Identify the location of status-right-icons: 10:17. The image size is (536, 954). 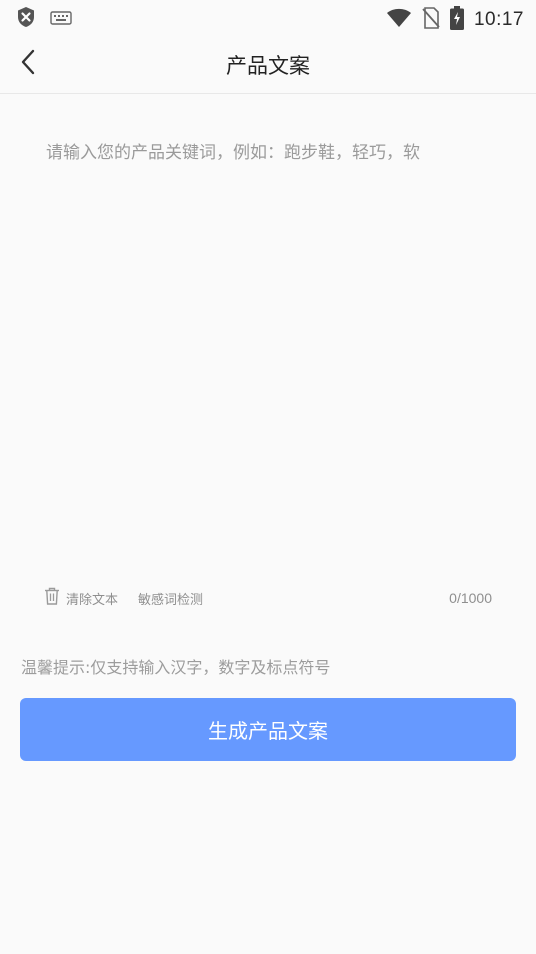
(455, 20).